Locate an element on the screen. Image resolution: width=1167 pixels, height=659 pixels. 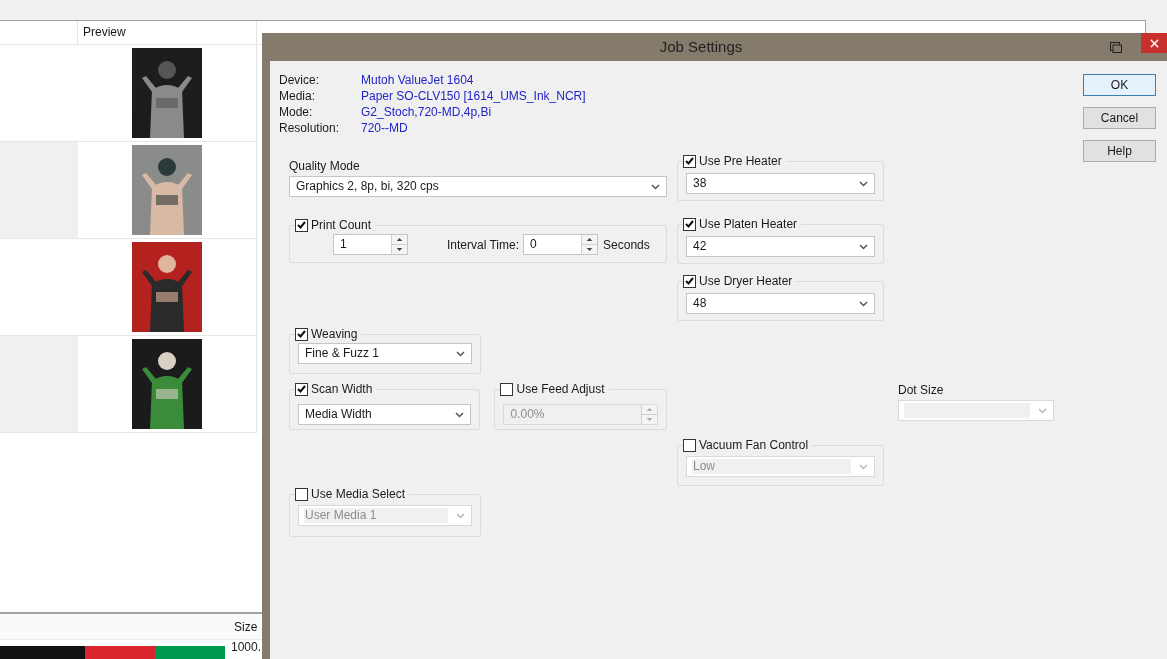
checkbox-label: Print Count is located at coordinates (341, 225).